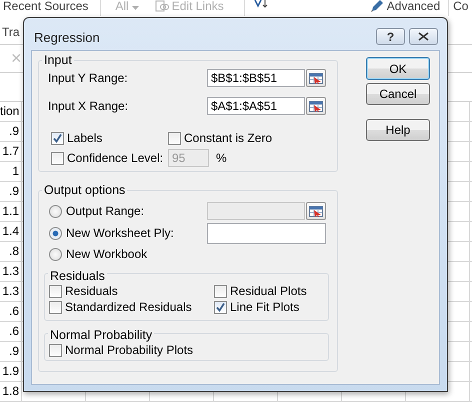  I want to click on checkbox-label: Residual Plots, so click(268, 291).